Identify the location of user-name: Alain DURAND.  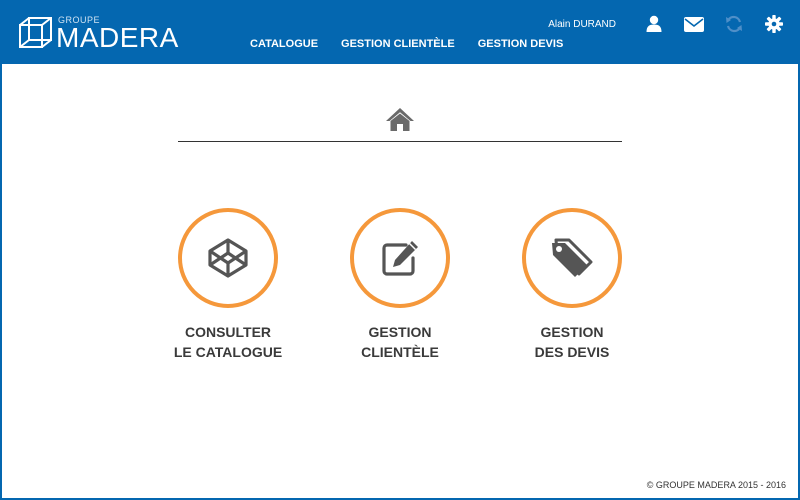
(582, 24).